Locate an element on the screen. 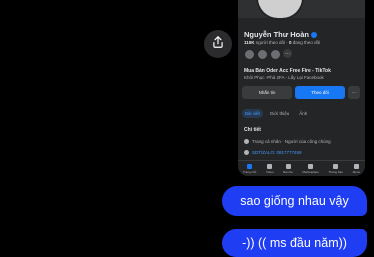 This screenshot has height=257, width=374. nav-video: Video is located at coordinates (270, 169).